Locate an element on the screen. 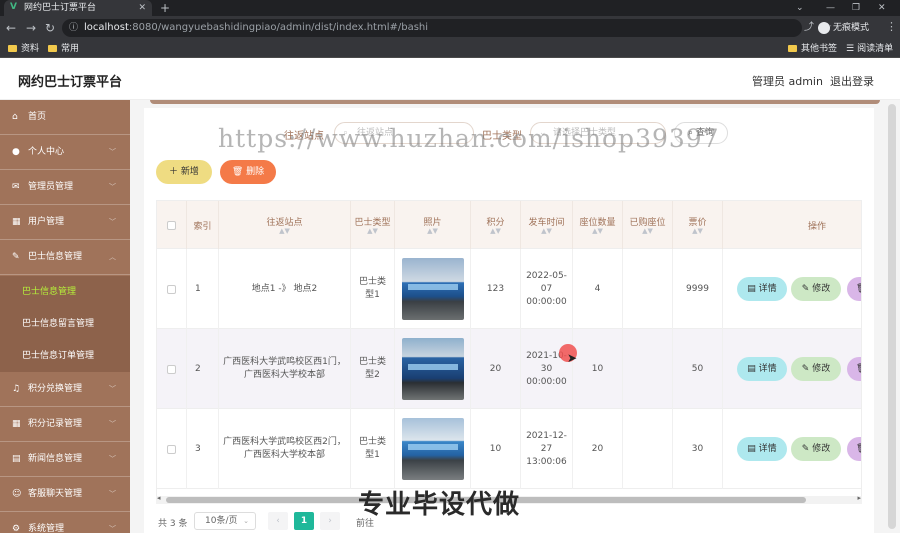  prev-page-button: ‹ is located at coordinates (278, 521).